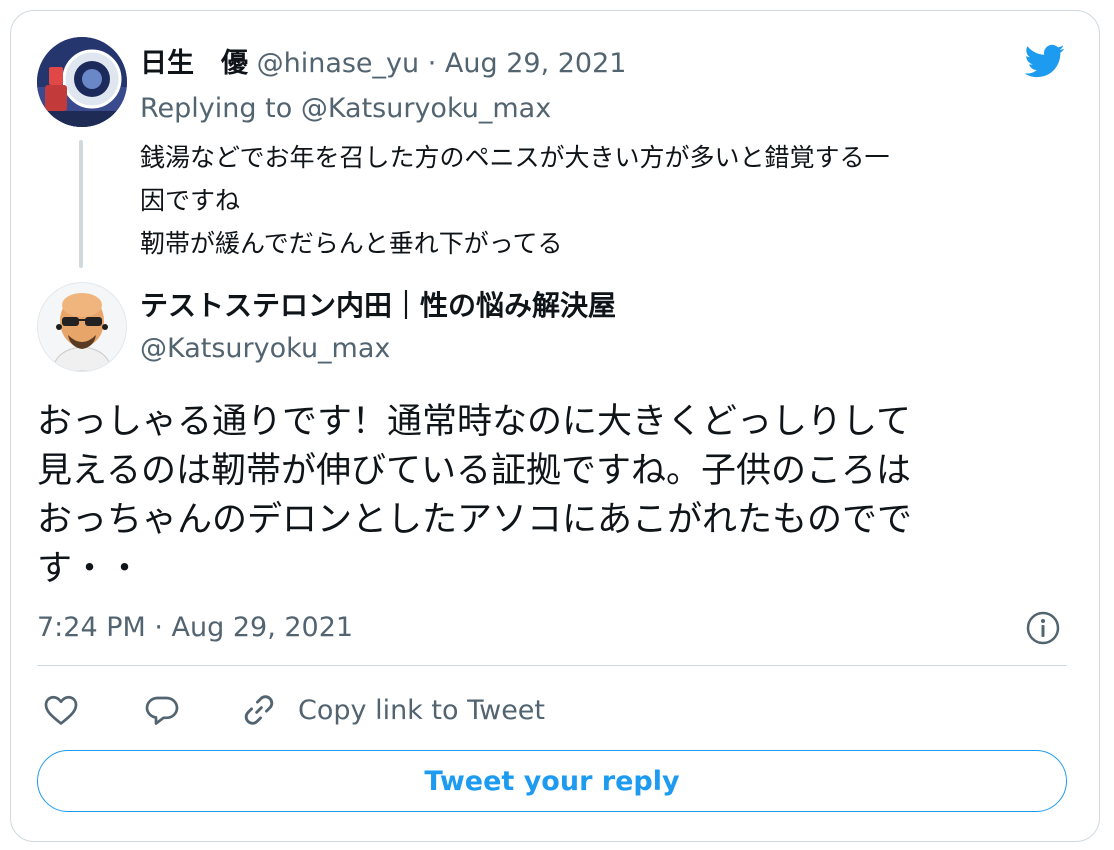 The height and width of the screenshot is (850, 1114). What do you see at coordinates (475, 520) in the screenshot?
I see `reply-text-line: おっちゃんのデロンとしたアソコにあこがれたものでで` at bounding box center [475, 520].